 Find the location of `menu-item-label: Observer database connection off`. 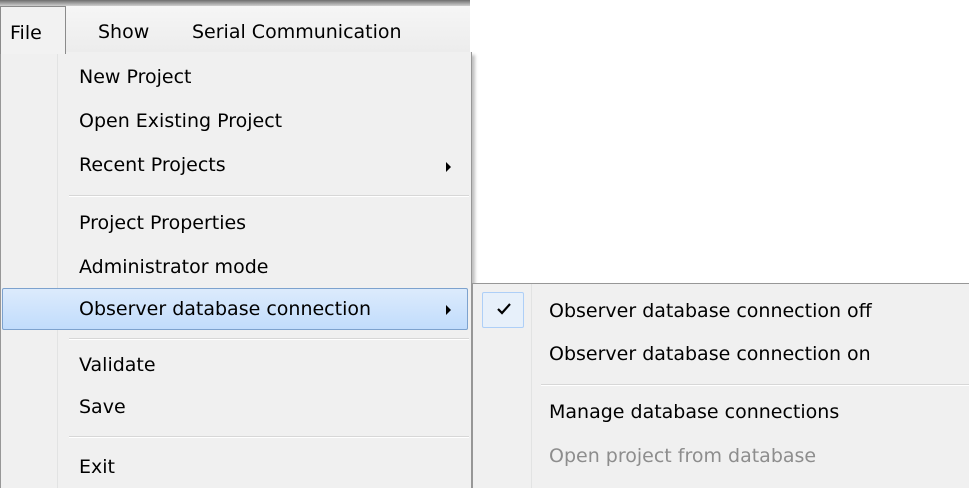

menu-item-label: Observer database connection off is located at coordinates (710, 311).